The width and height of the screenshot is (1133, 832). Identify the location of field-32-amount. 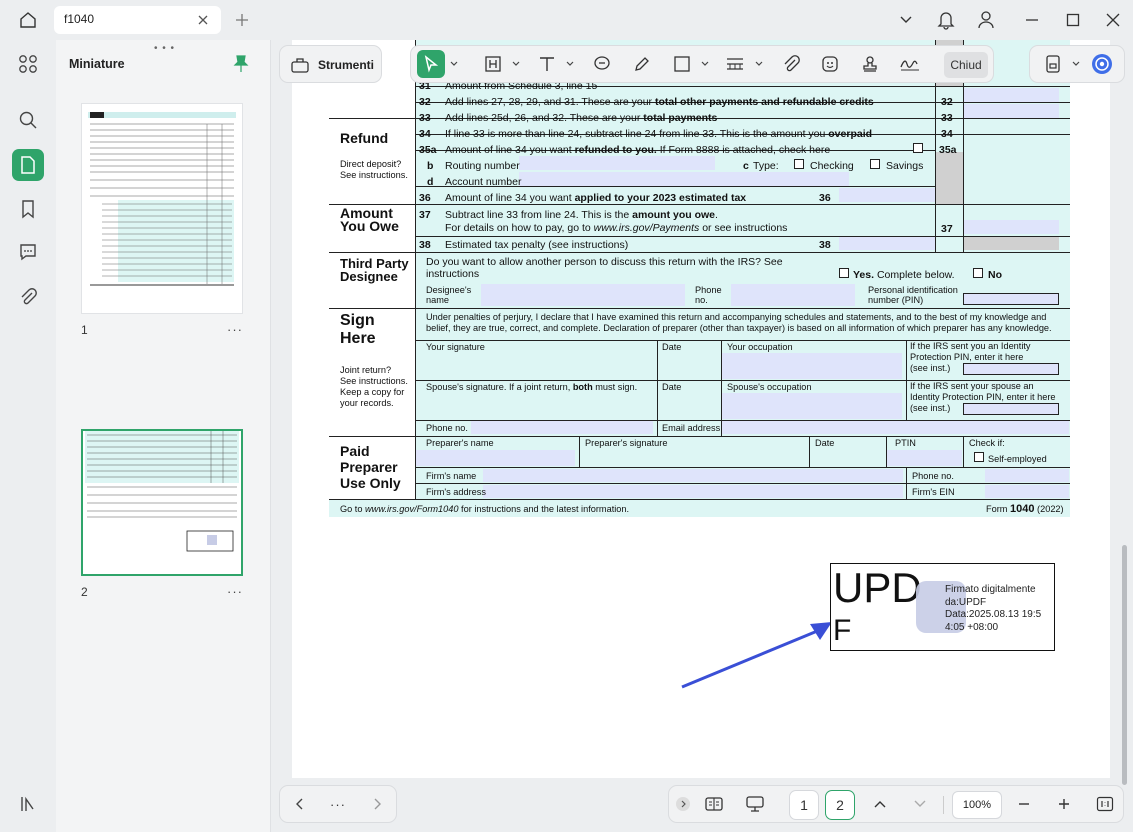
(1011, 95).